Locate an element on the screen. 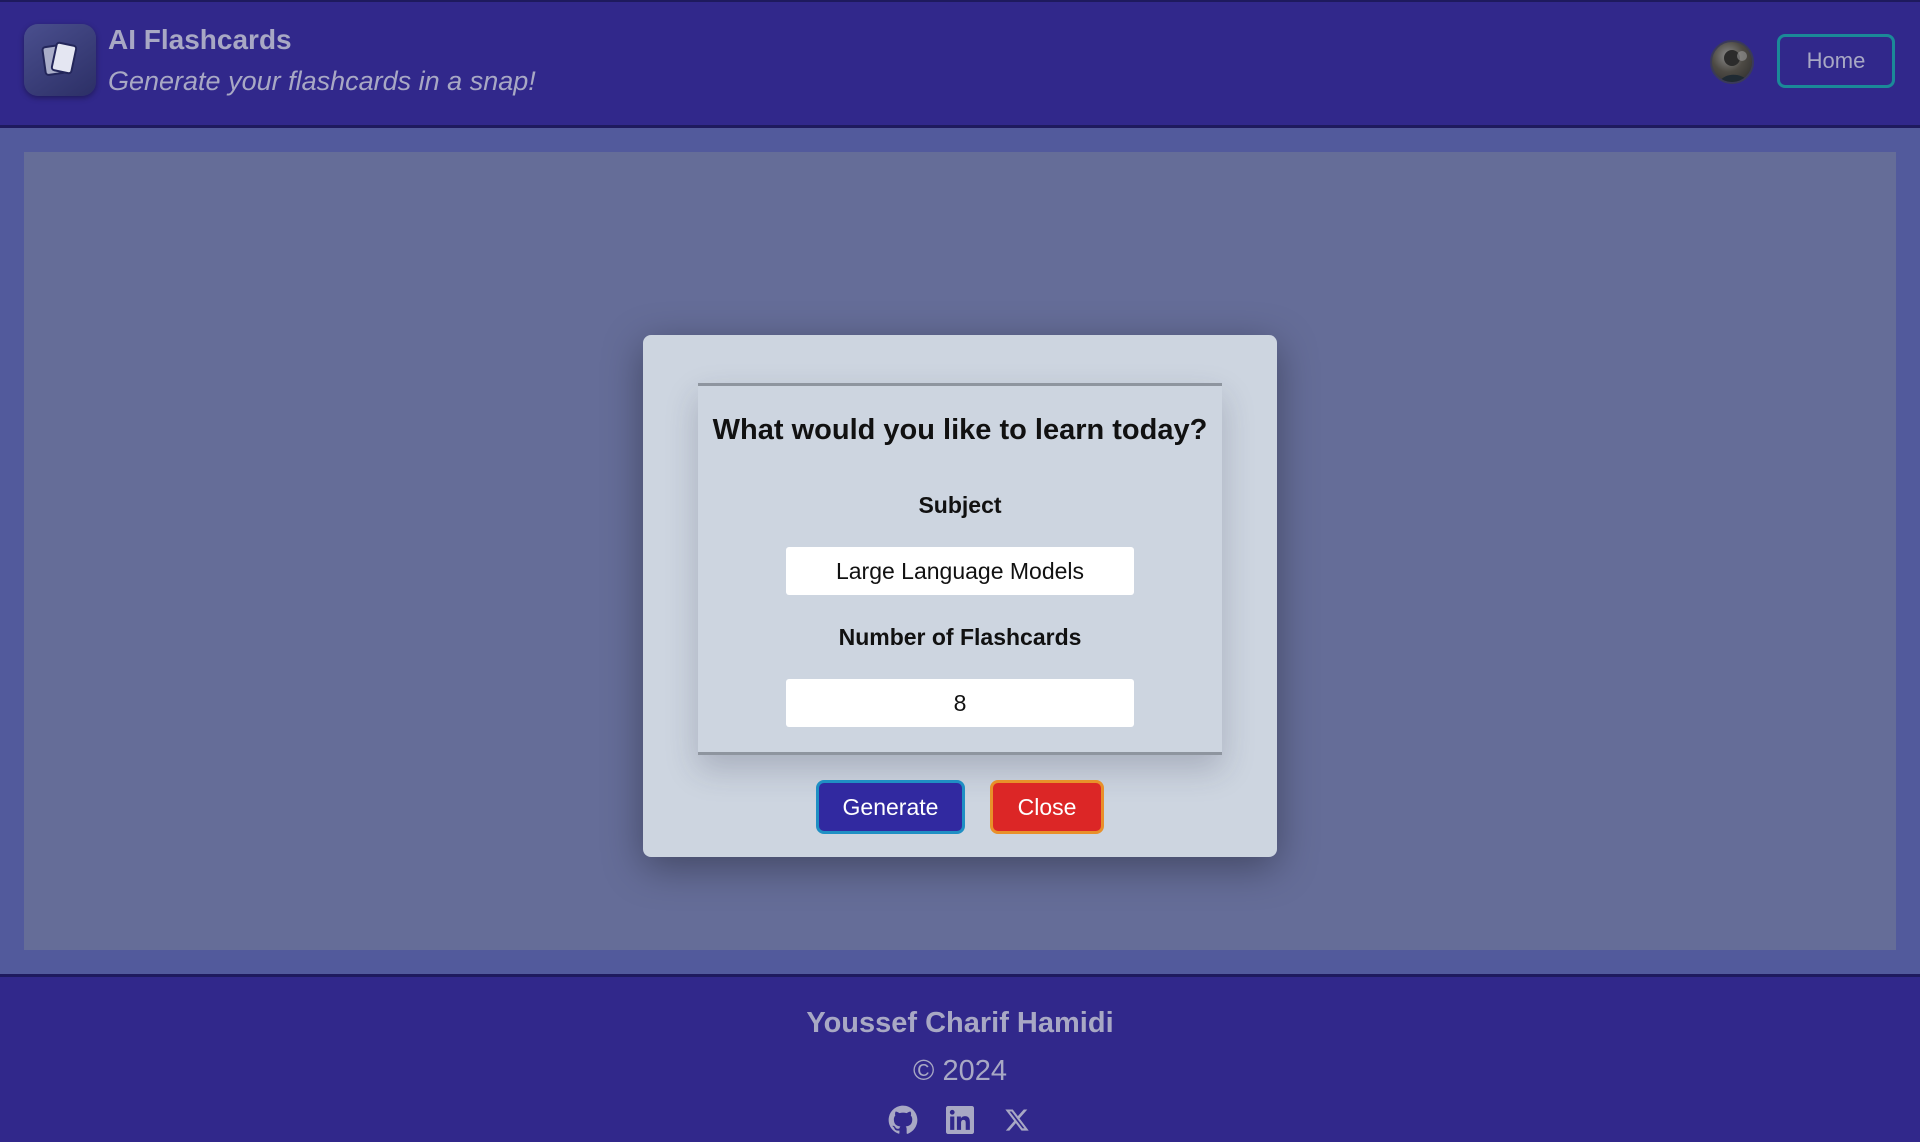 The image size is (1920, 1142). subject-input is located at coordinates (960, 571).